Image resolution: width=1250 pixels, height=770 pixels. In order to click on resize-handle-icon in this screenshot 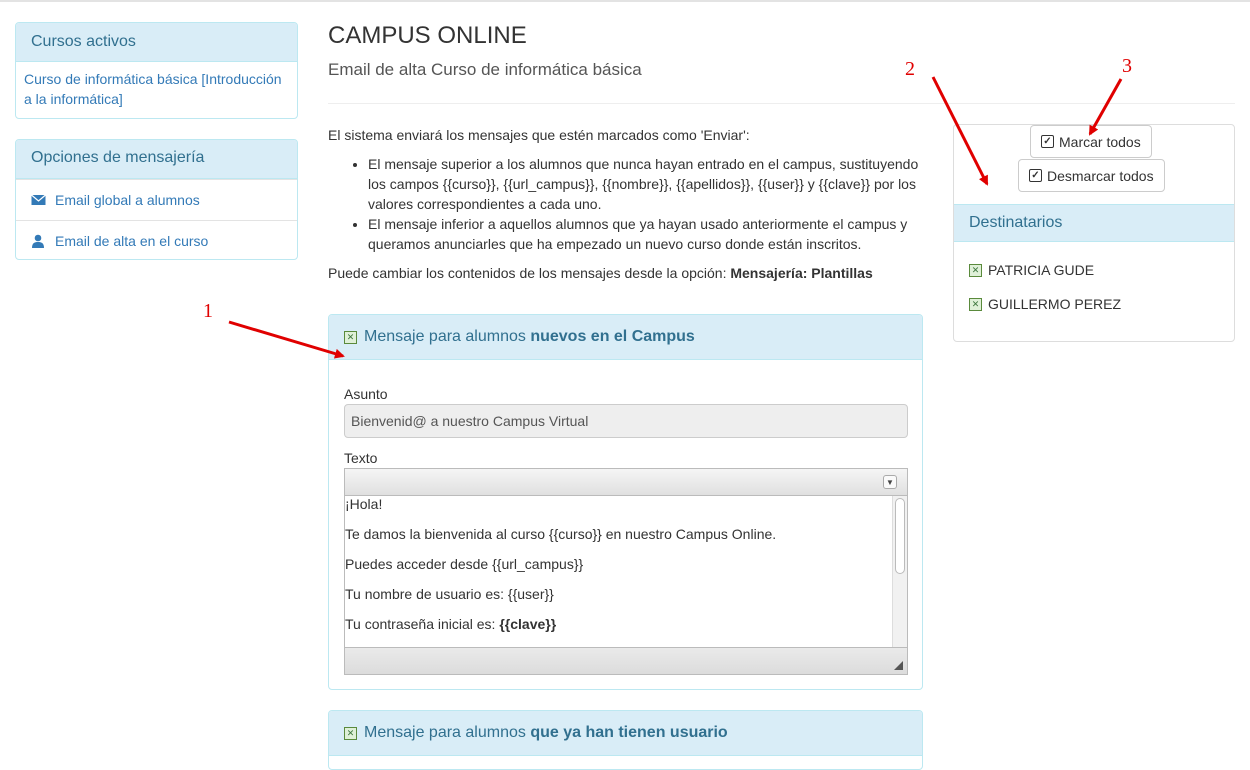, I will do `click(898, 665)`.